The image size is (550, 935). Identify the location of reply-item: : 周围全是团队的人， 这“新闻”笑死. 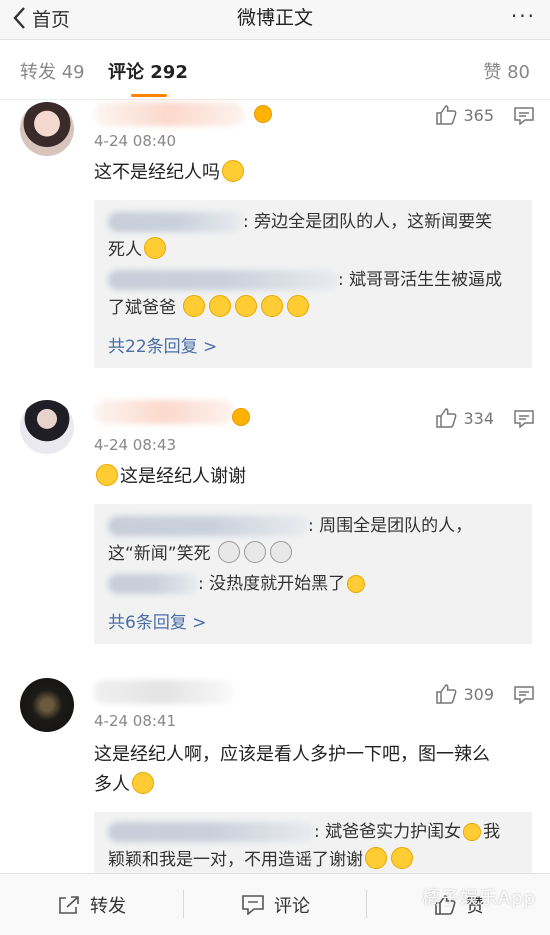
(290, 540).